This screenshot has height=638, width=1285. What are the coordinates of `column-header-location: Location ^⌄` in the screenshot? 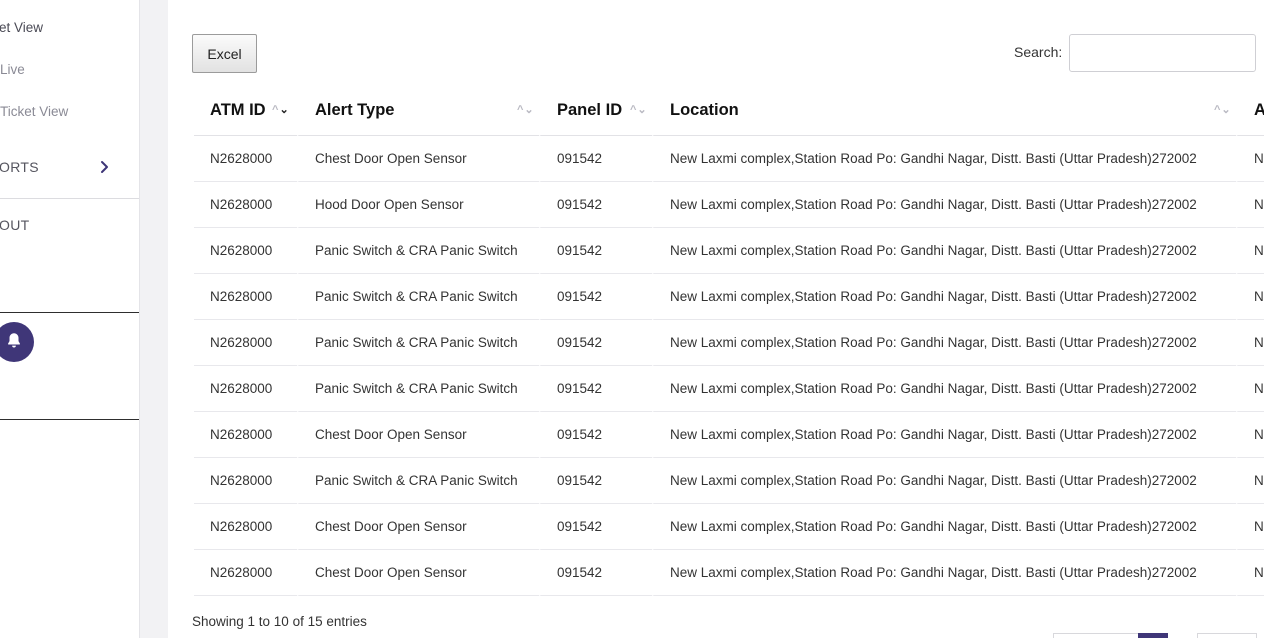 It's located at (944, 111).